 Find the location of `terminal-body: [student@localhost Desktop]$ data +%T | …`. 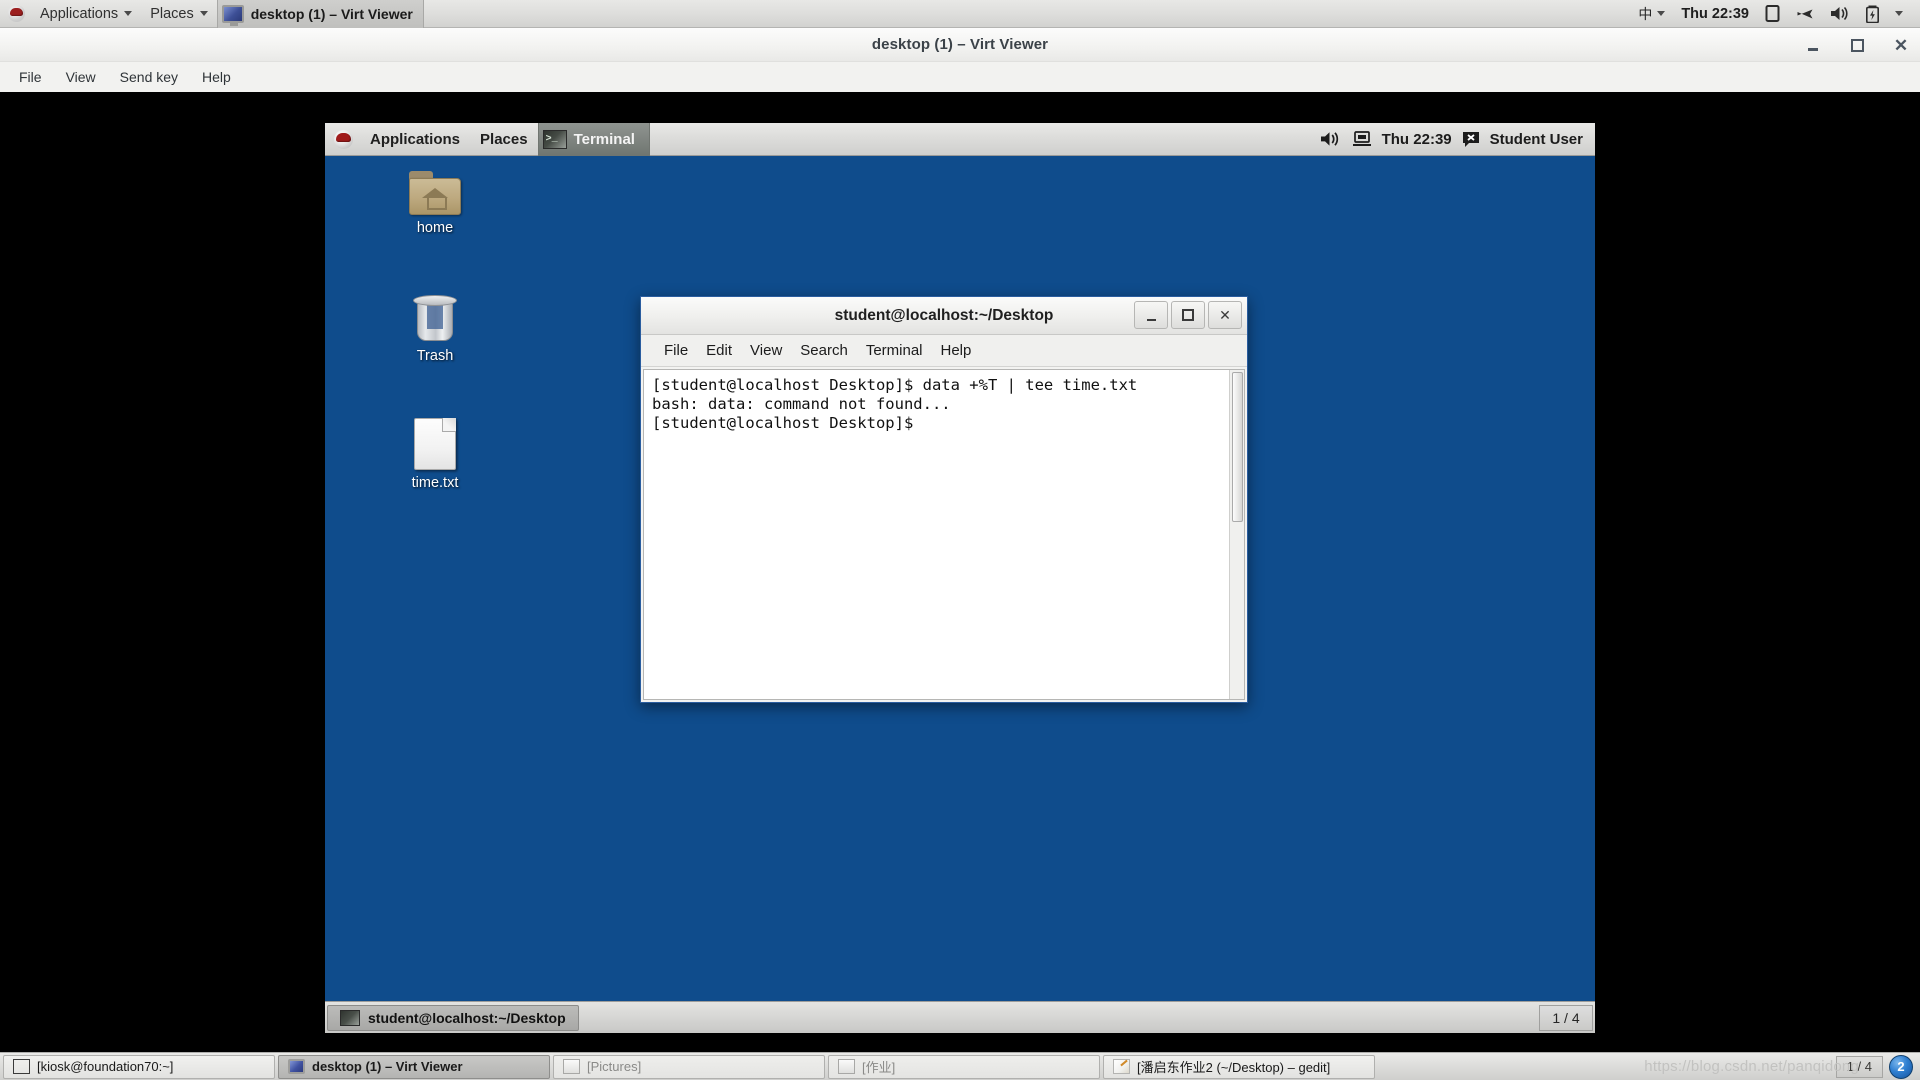

terminal-body: [student@localhost Desktop]$ data +%T | … is located at coordinates (944, 534).